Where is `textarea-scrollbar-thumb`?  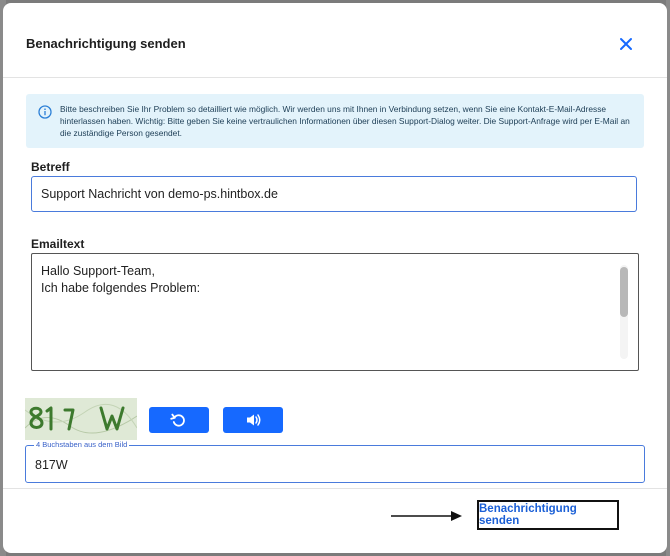
textarea-scrollbar-thumb is located at coordinates (624, 292).